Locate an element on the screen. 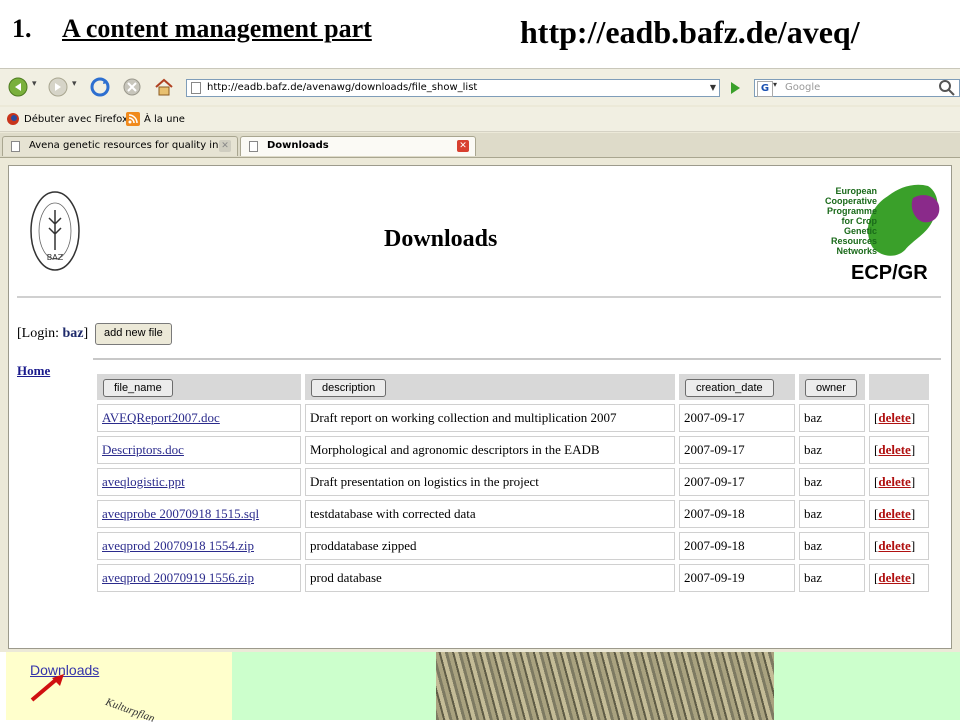  file-name-cell: aveqprobe 20070918 1515.sql is located at coordinates (199, 514).